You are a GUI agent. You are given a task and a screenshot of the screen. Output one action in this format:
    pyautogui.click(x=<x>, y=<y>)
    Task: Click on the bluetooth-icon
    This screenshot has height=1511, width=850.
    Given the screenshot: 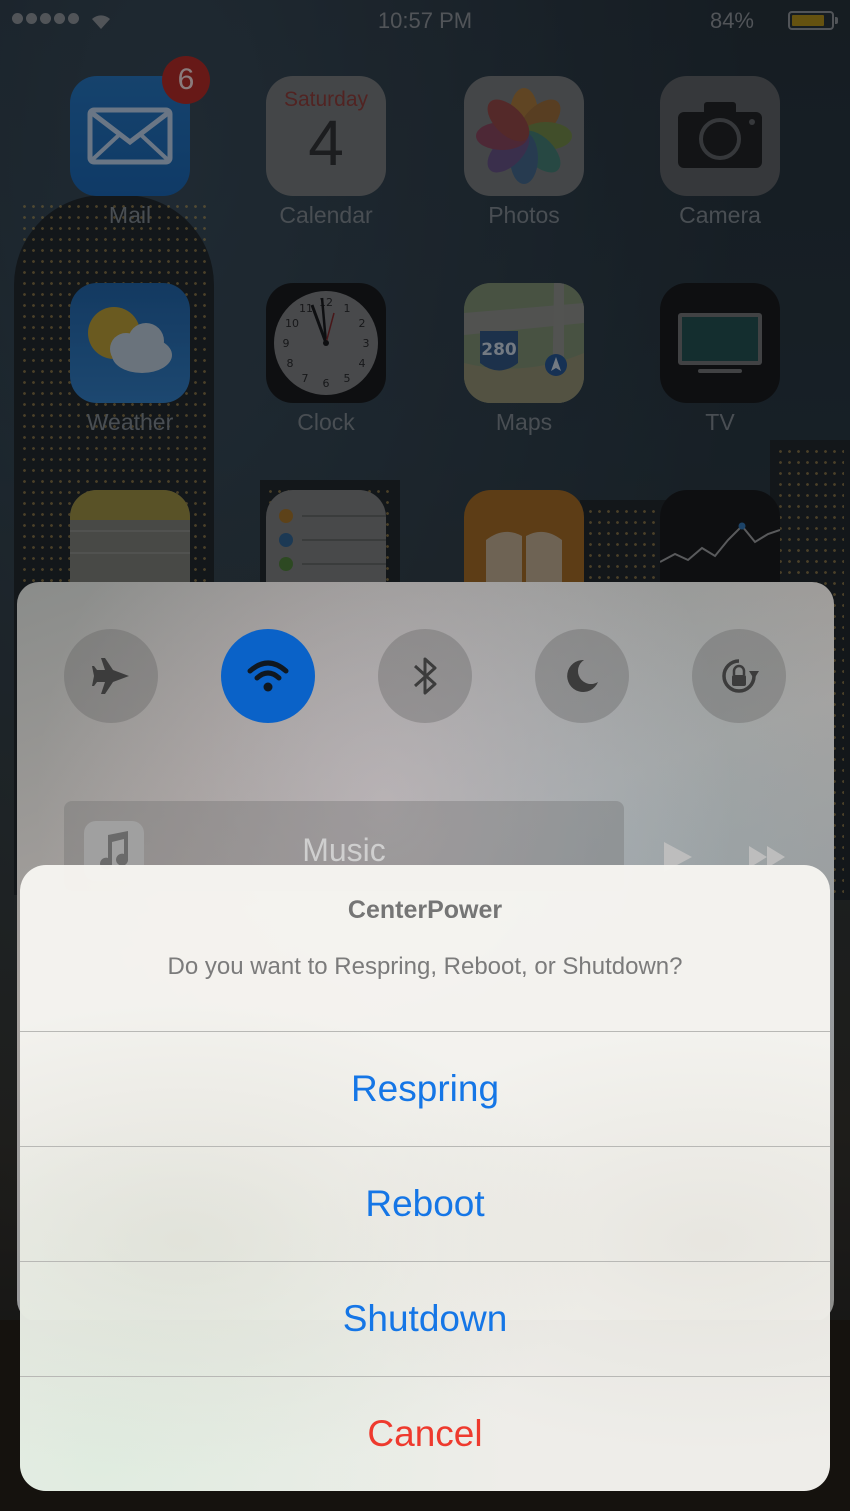 What is the action you would take?
    pyautogui.click(x=425, y=676)
    